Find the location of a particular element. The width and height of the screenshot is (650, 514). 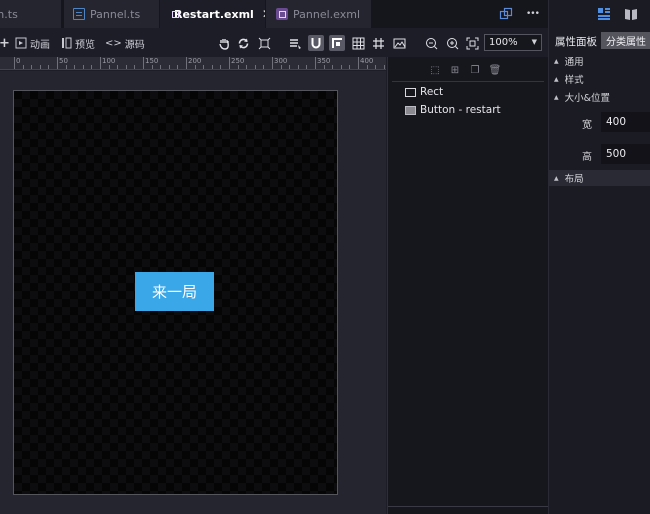

preview-icon is located at coordinates (67, 43).